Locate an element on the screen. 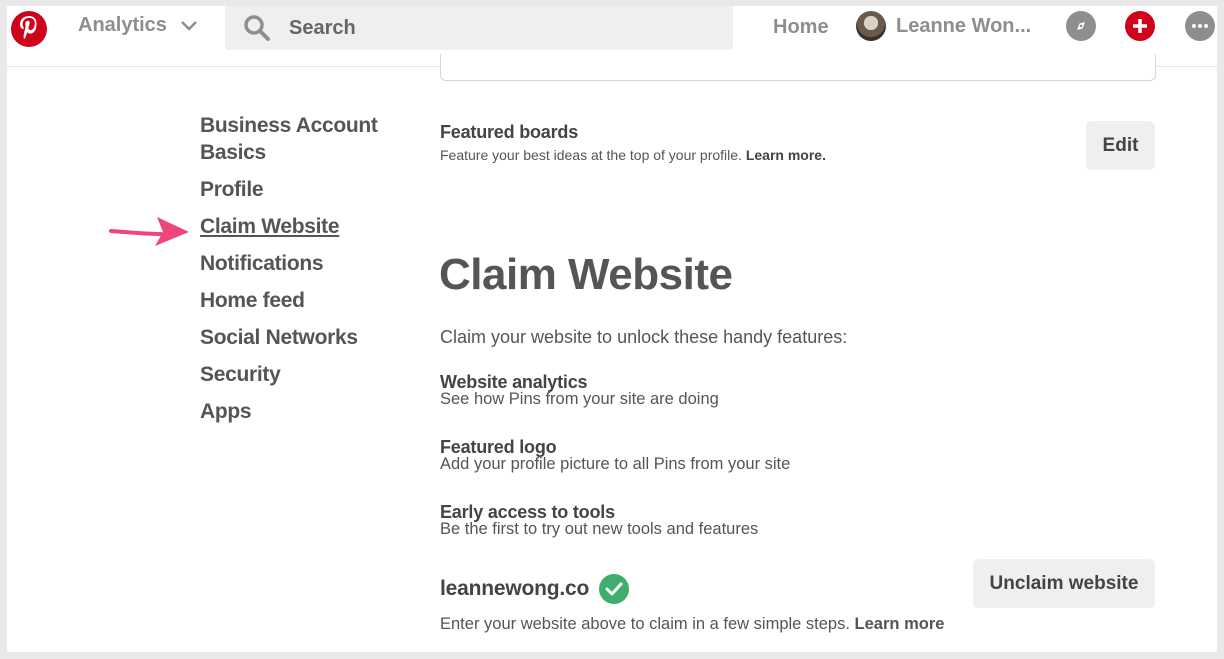  page-title: Claim Website is located at coordinates (586, 274).